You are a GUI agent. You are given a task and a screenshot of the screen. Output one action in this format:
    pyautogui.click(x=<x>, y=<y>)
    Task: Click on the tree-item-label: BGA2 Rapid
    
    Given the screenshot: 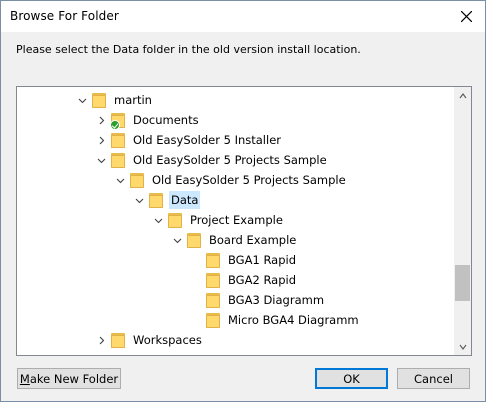 What is the action you would take?
    pyautogui.click(x=262, y=280)
    